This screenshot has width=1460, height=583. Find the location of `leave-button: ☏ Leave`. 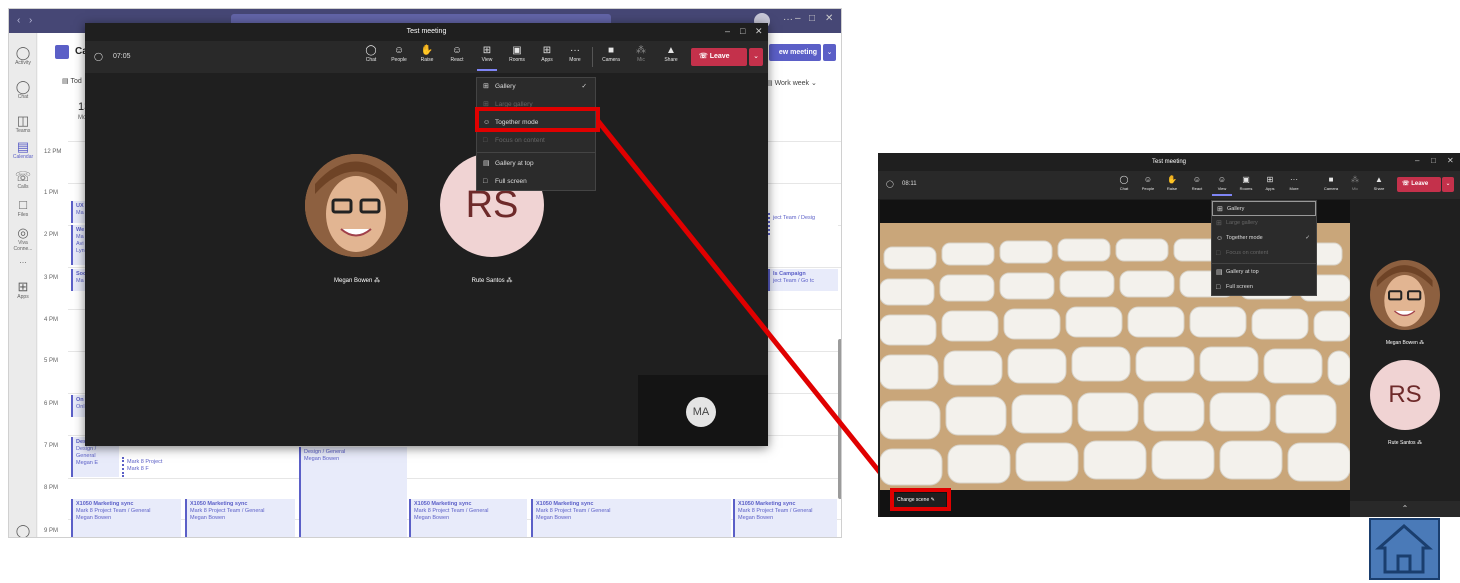

leave-button: ☏ Leave is located at coordinates (1419, 184).